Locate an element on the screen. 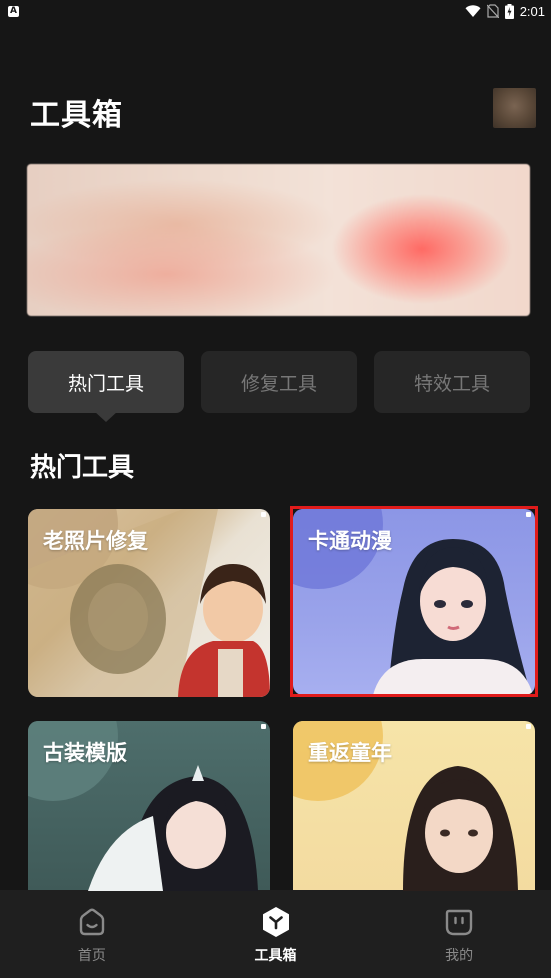 Image resolution: width=551 pixels, height=978 pixels. app-notification-icon: A is located at coordinates (13, 11).